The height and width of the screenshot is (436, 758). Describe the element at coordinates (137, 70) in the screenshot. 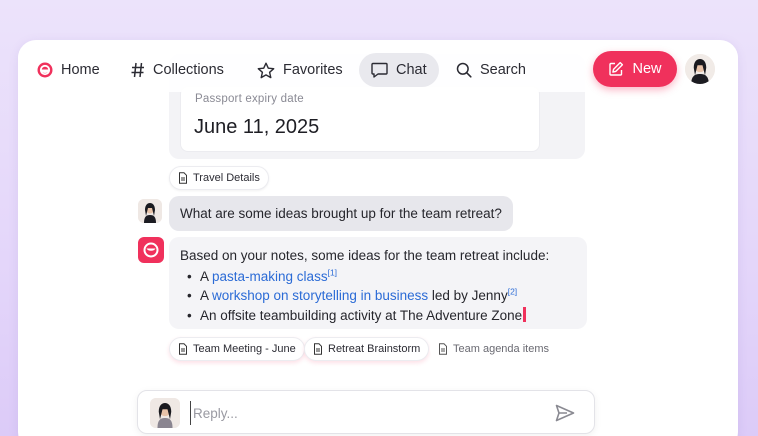

I see `hash-icon` at that location.